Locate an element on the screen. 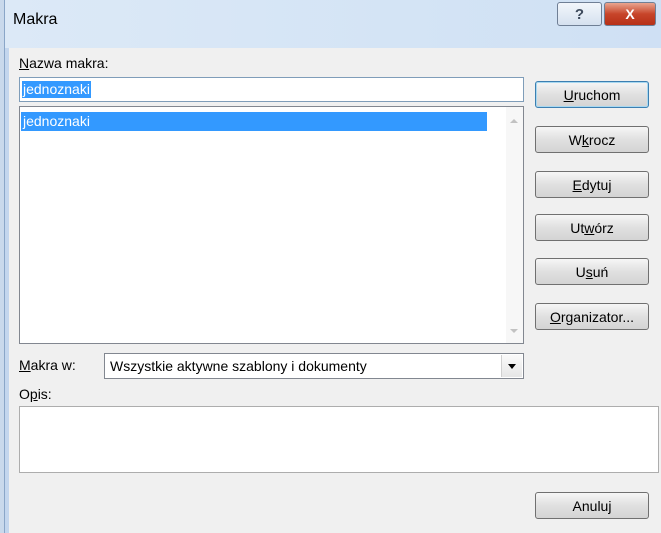 Image resolution: width=661 pixels, height=533 pixels. vertical-scrollbar is located at coordinates (514, 225).